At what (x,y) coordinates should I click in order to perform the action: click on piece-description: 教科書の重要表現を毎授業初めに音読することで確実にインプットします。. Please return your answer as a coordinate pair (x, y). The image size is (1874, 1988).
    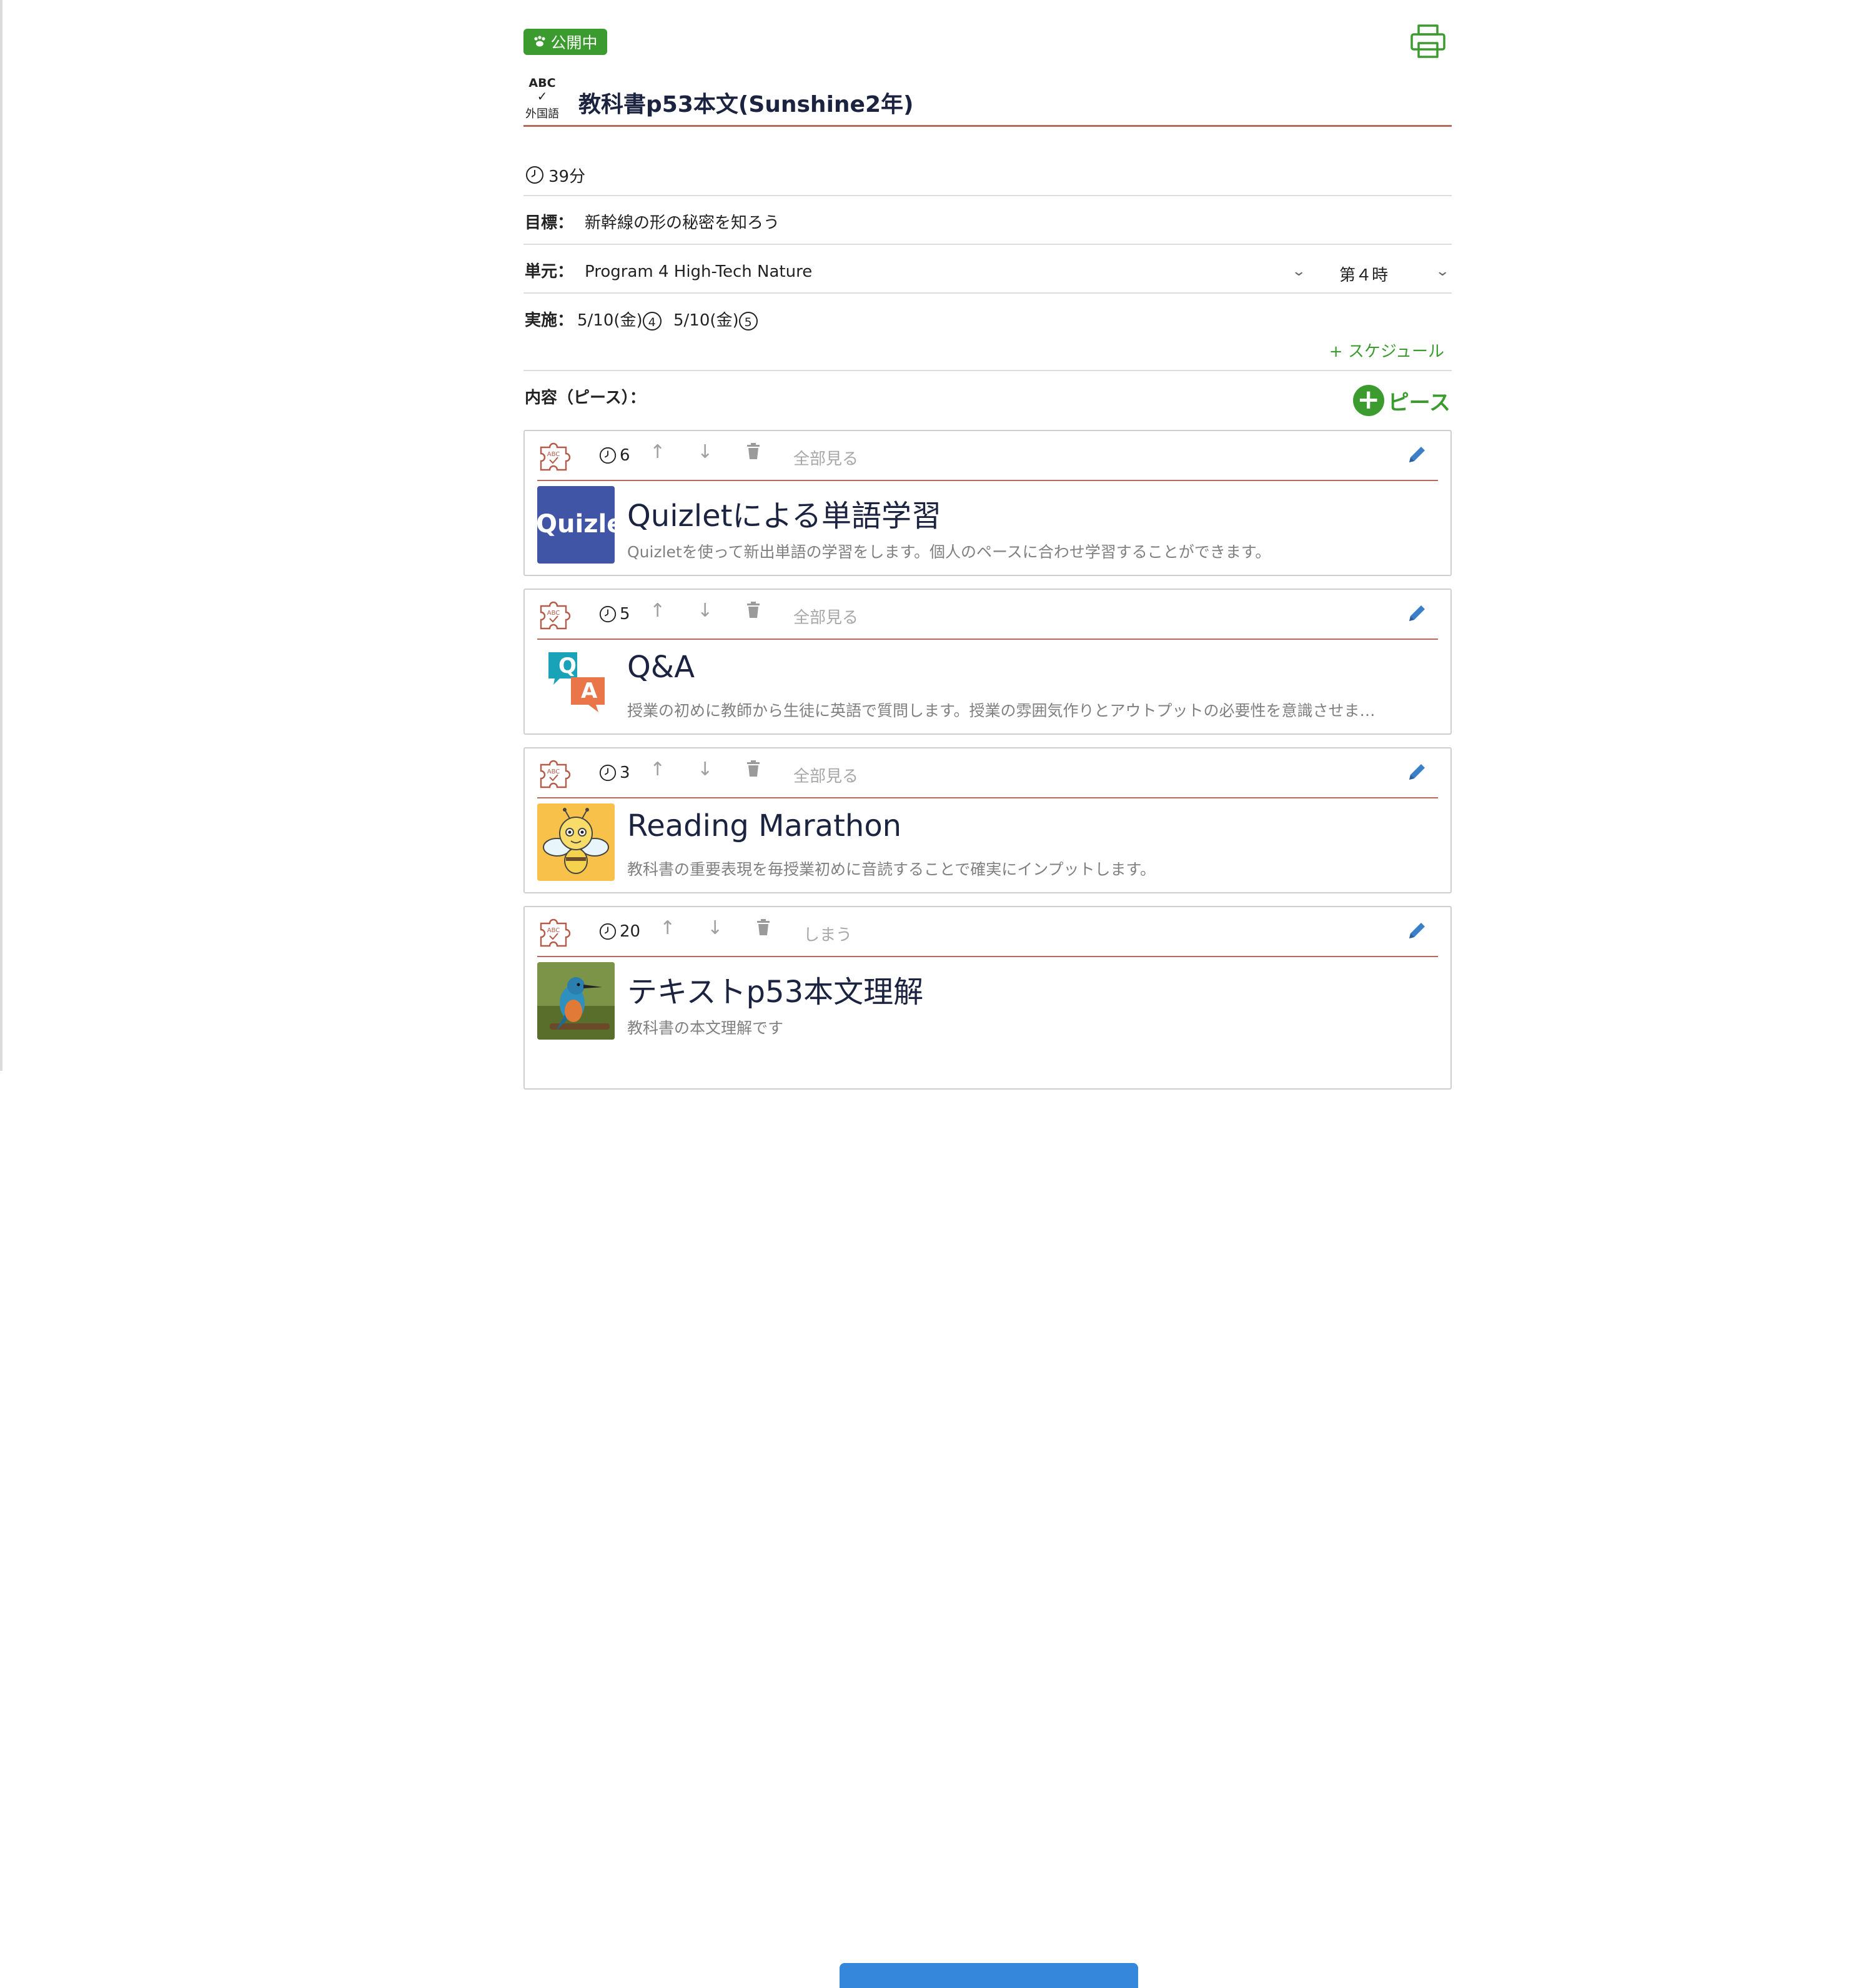
    Looking at the image, I should click on (892, 869).